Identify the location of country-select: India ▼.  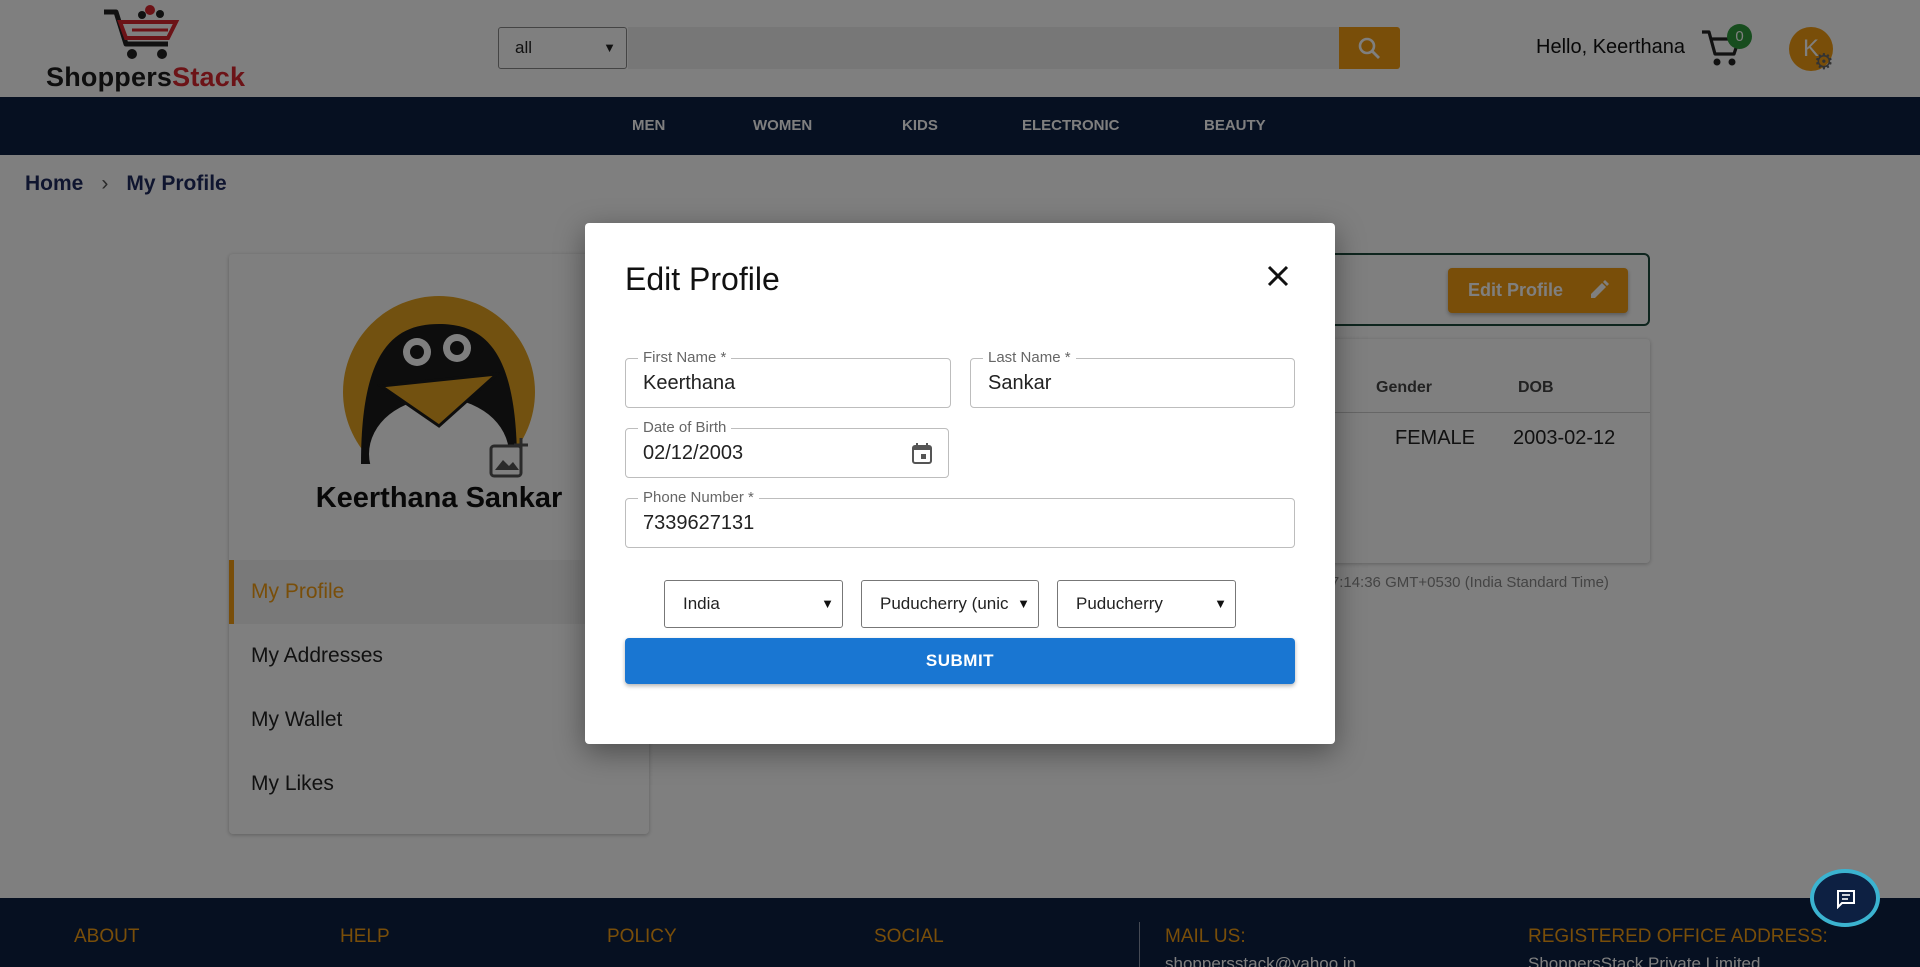
(753, 604).